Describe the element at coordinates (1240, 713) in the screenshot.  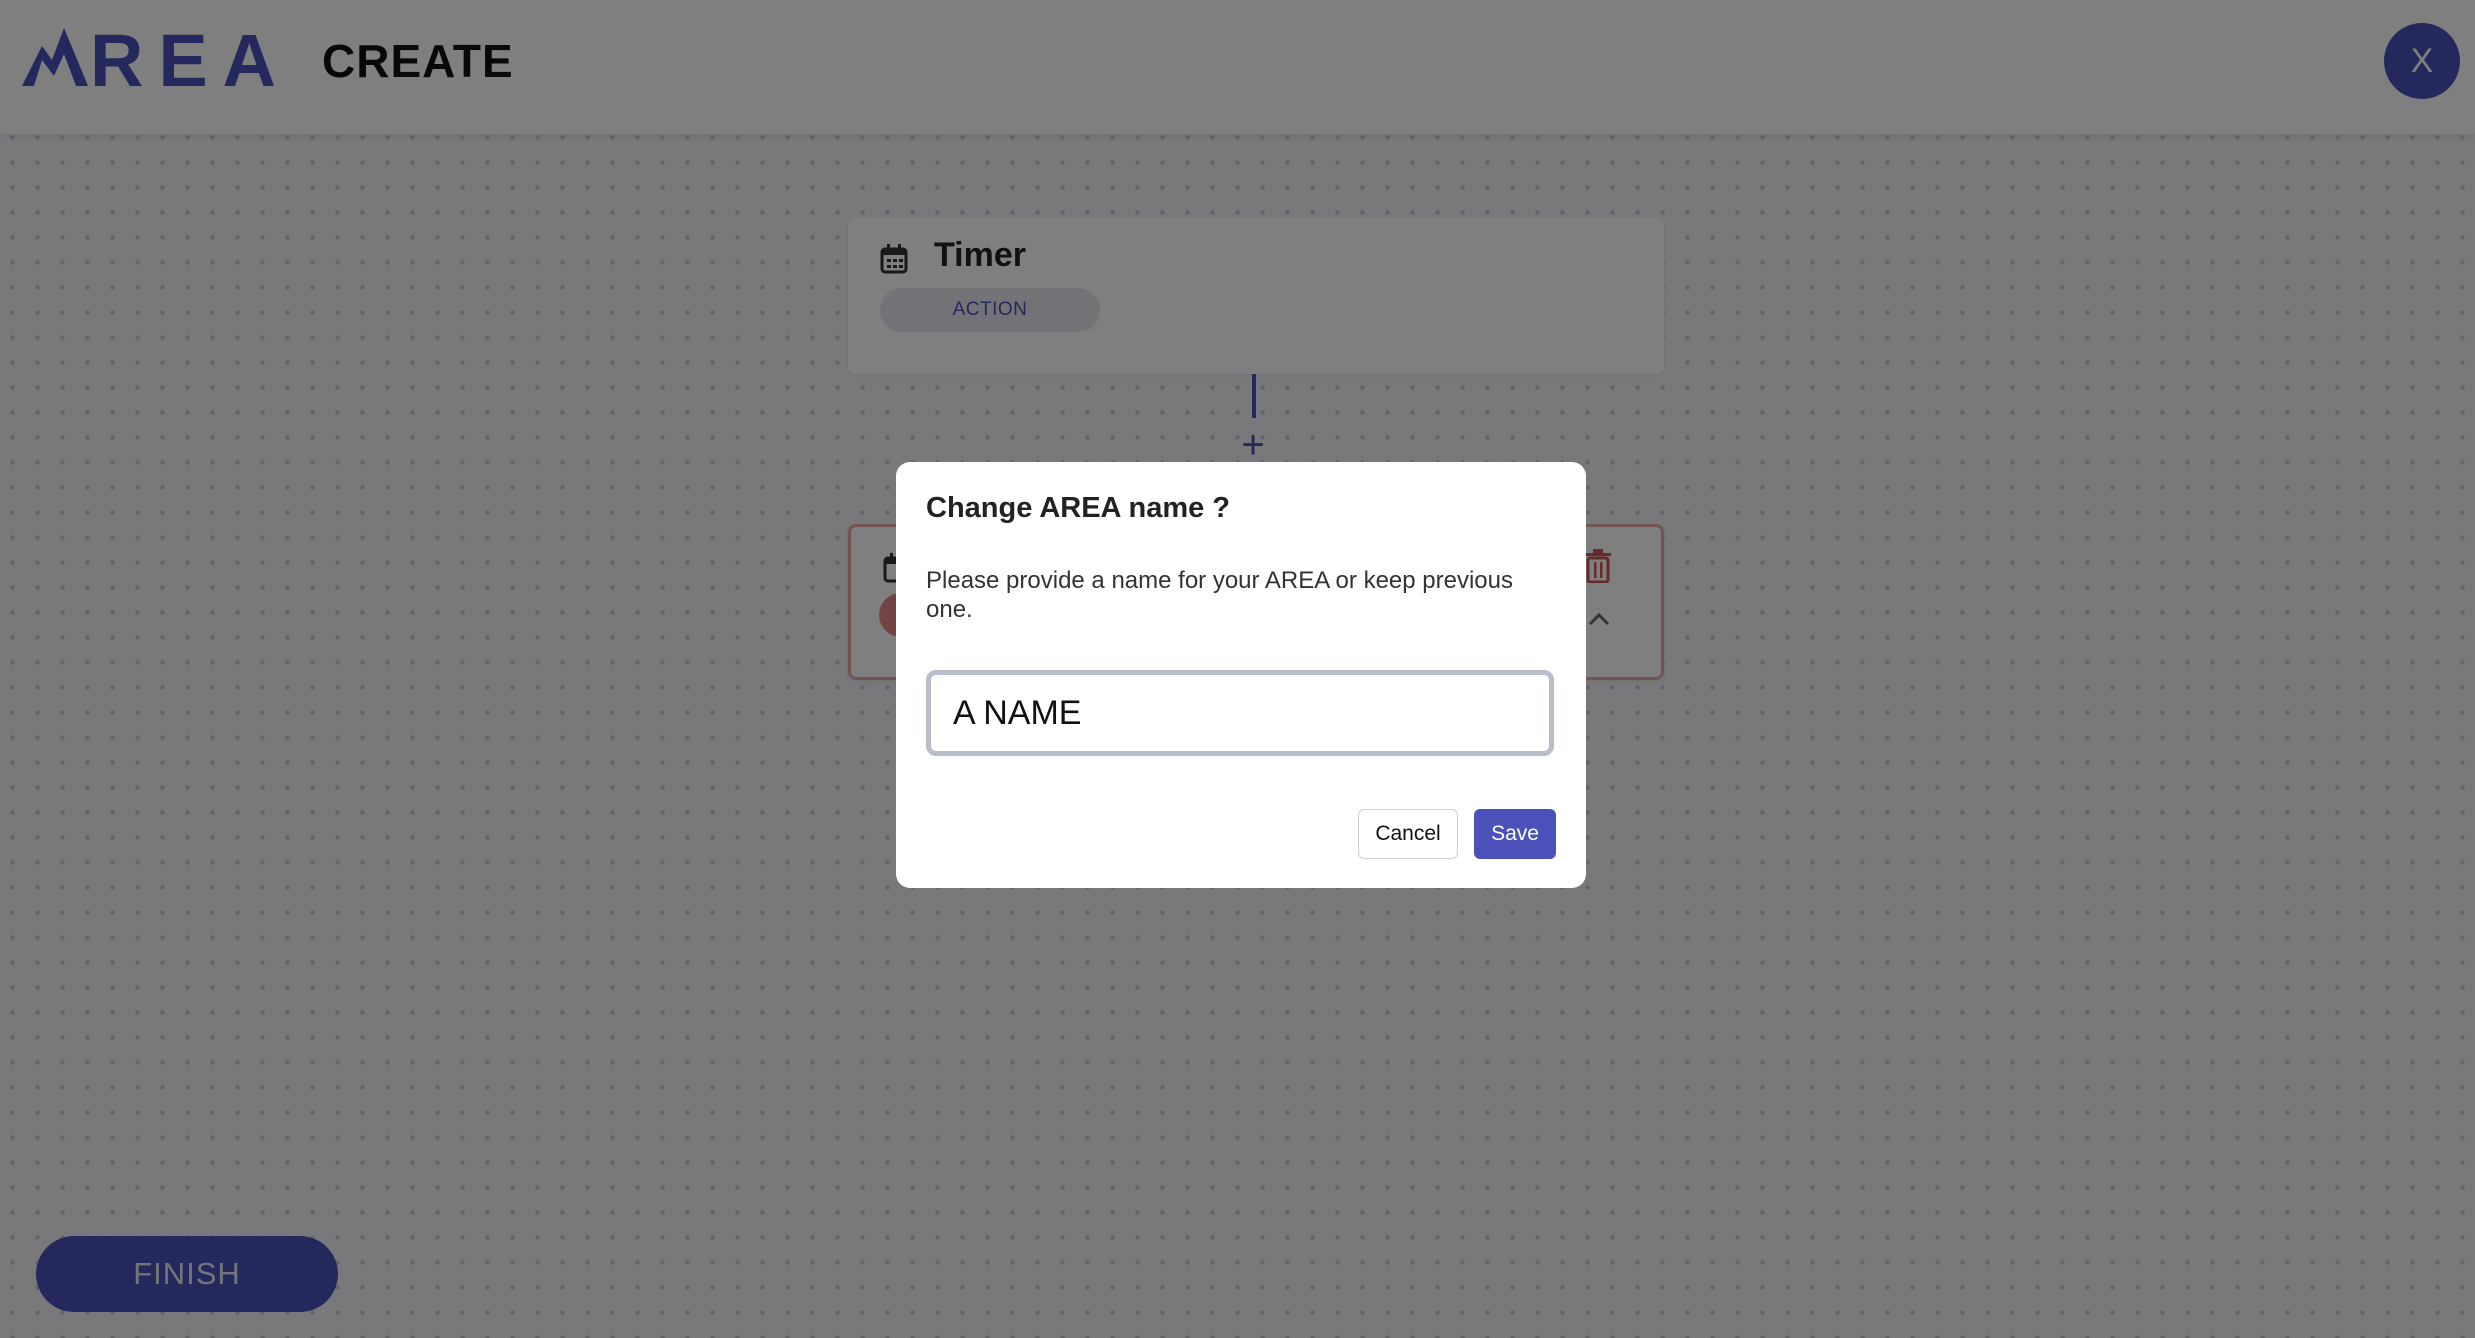
I see `area-name-input` at that location.